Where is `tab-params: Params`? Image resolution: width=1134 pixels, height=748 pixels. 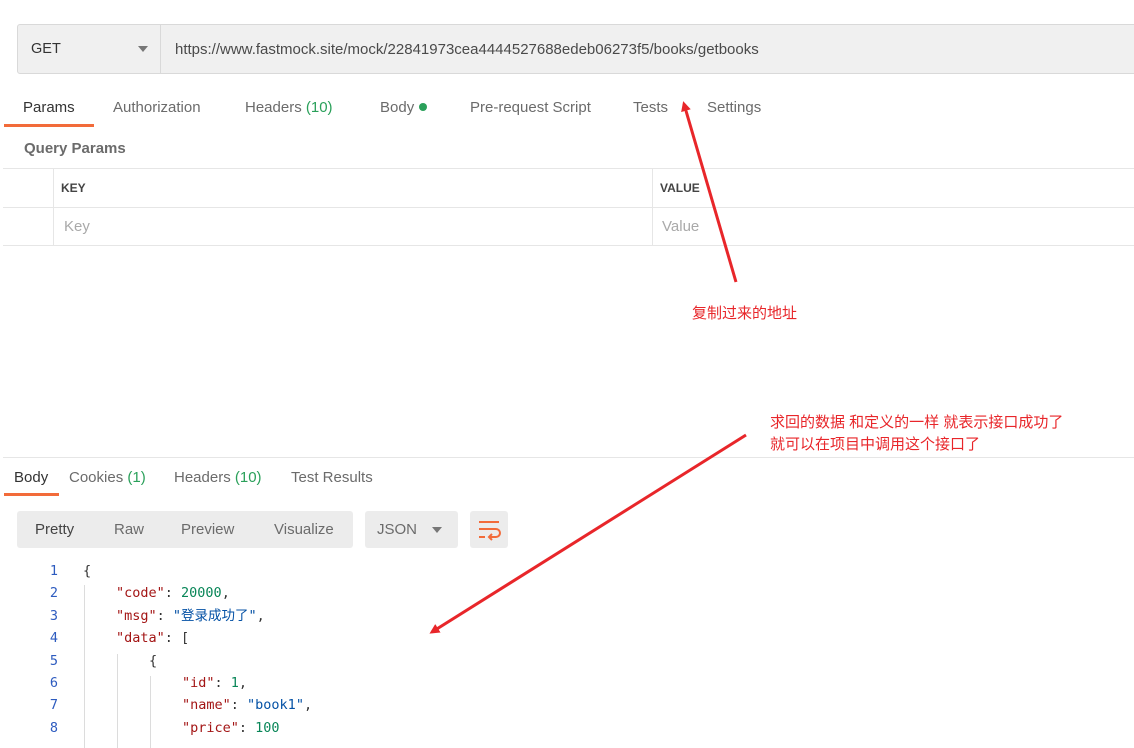 tab-params: Params is located at coordinates (49, 112).